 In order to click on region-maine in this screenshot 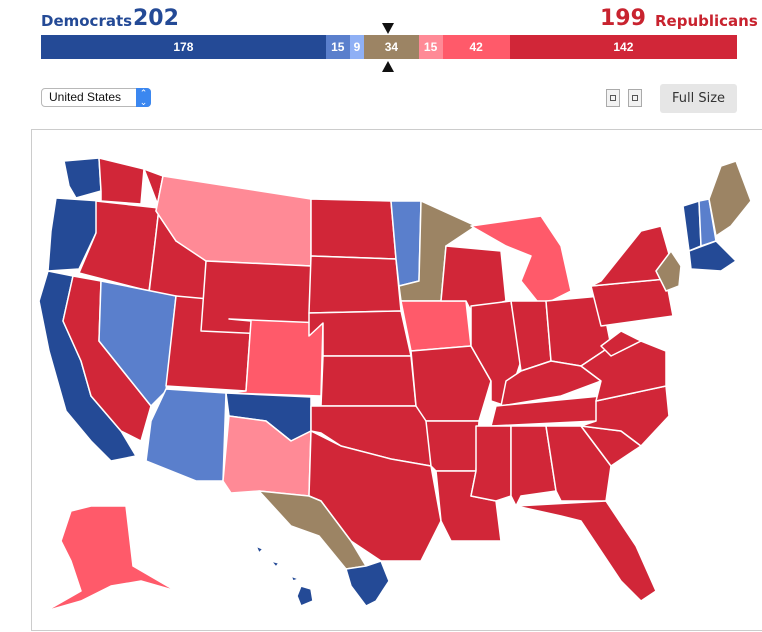, I will do `click(730, 198)`.